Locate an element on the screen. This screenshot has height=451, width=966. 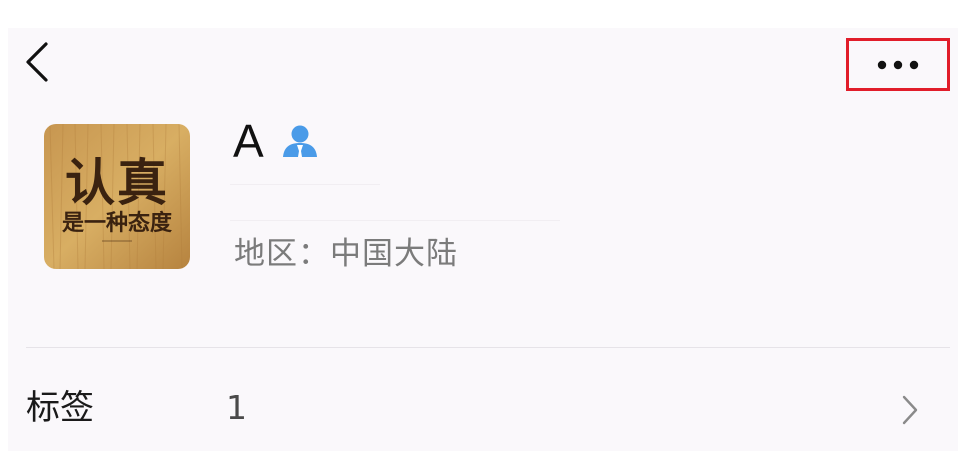
chevron-left-icon is located at coordinates (37, 62).